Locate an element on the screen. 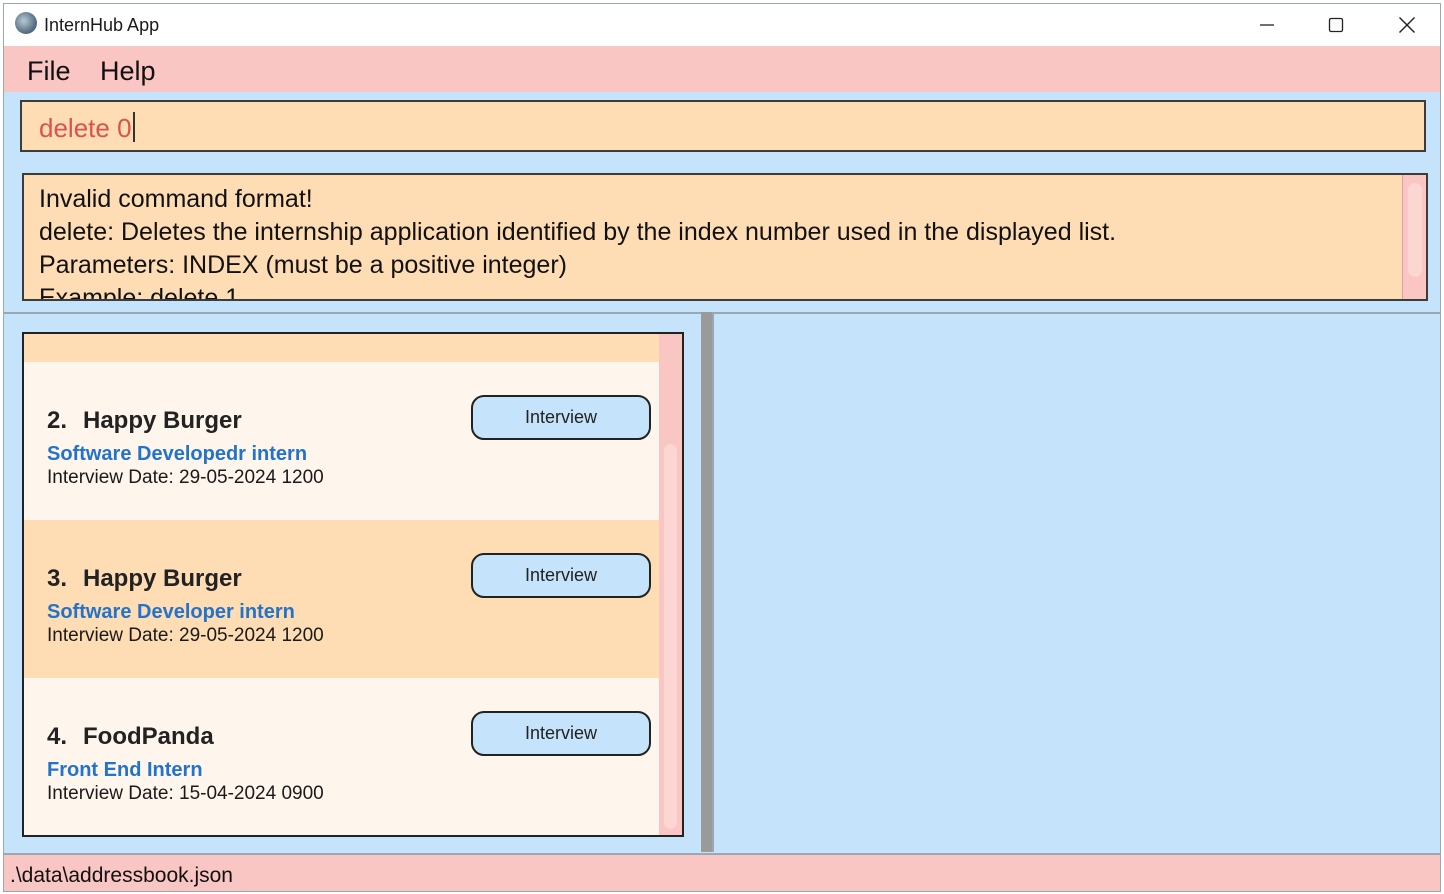  card-company: FoodPanda is located at coordinates (148, 736).